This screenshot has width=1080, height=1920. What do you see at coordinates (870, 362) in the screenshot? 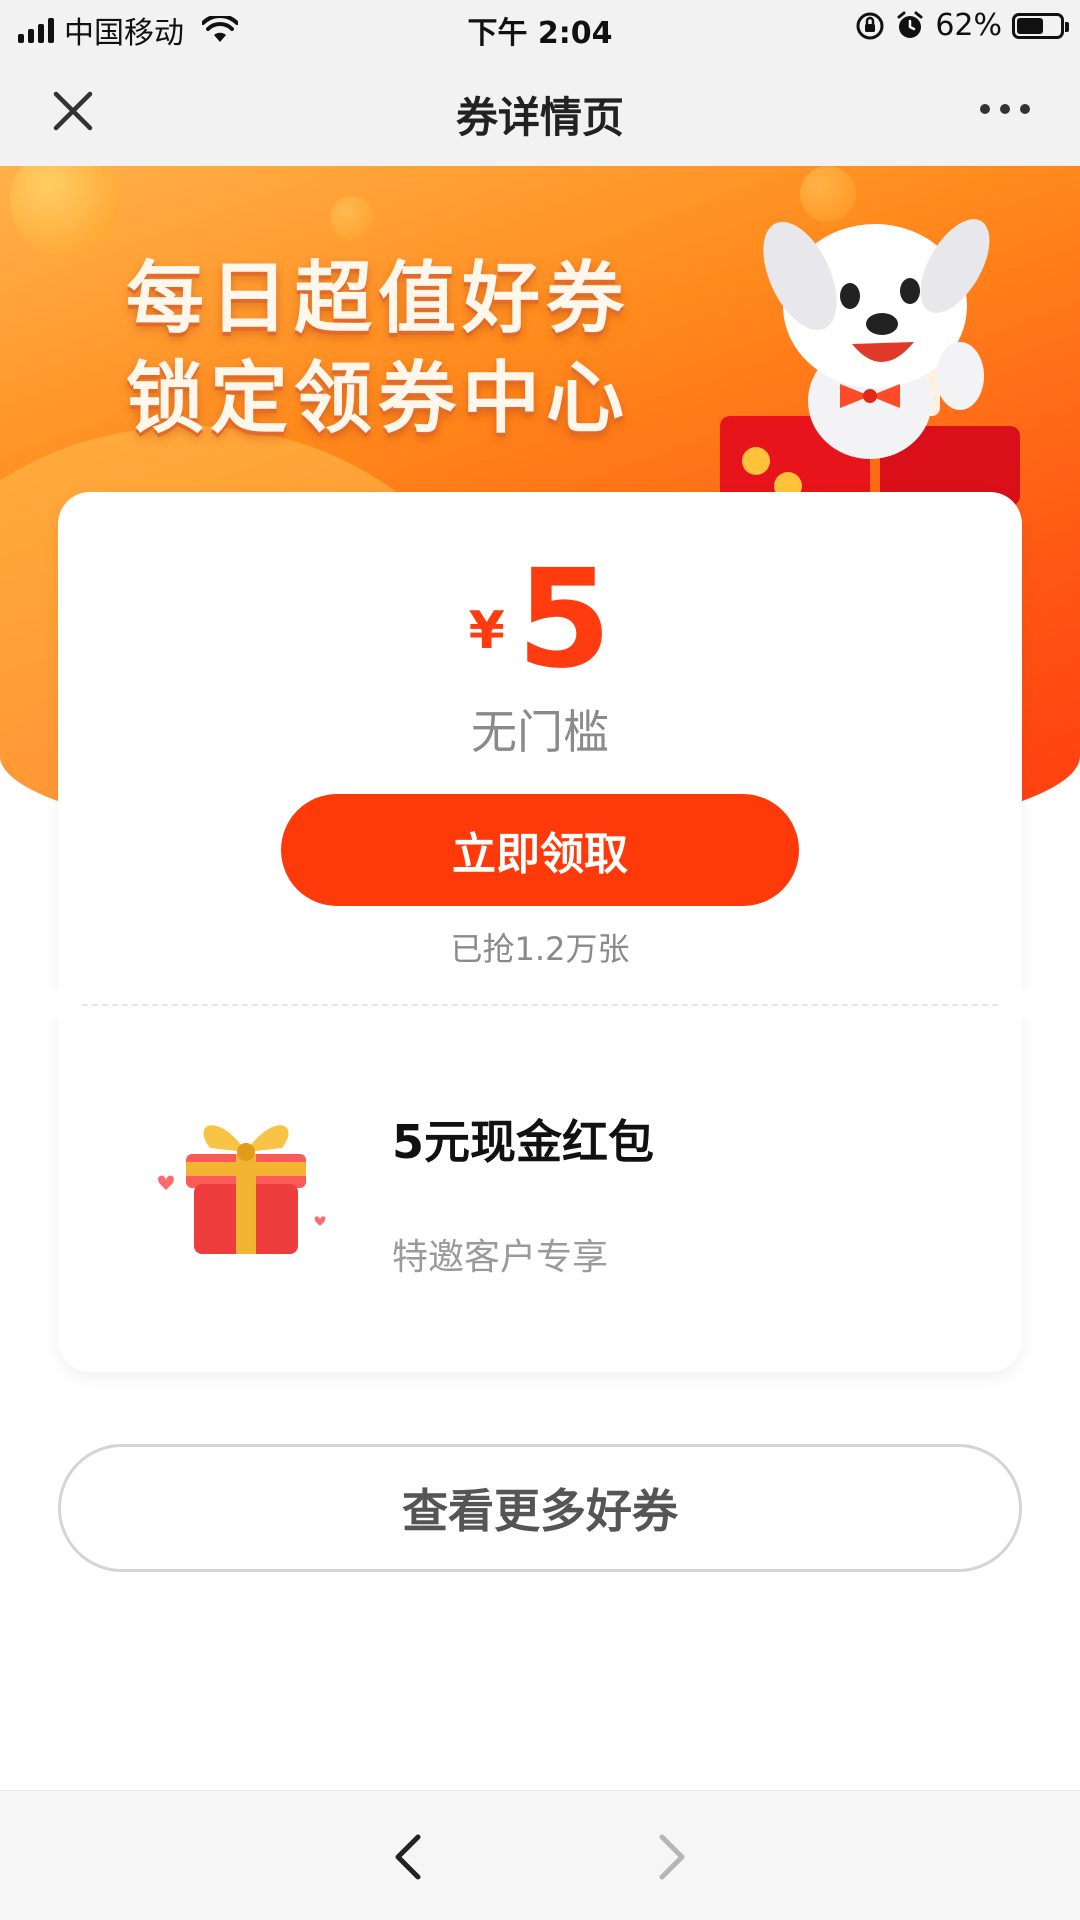
I see `mascot-dog-icon` at bounding box center [870, 362].